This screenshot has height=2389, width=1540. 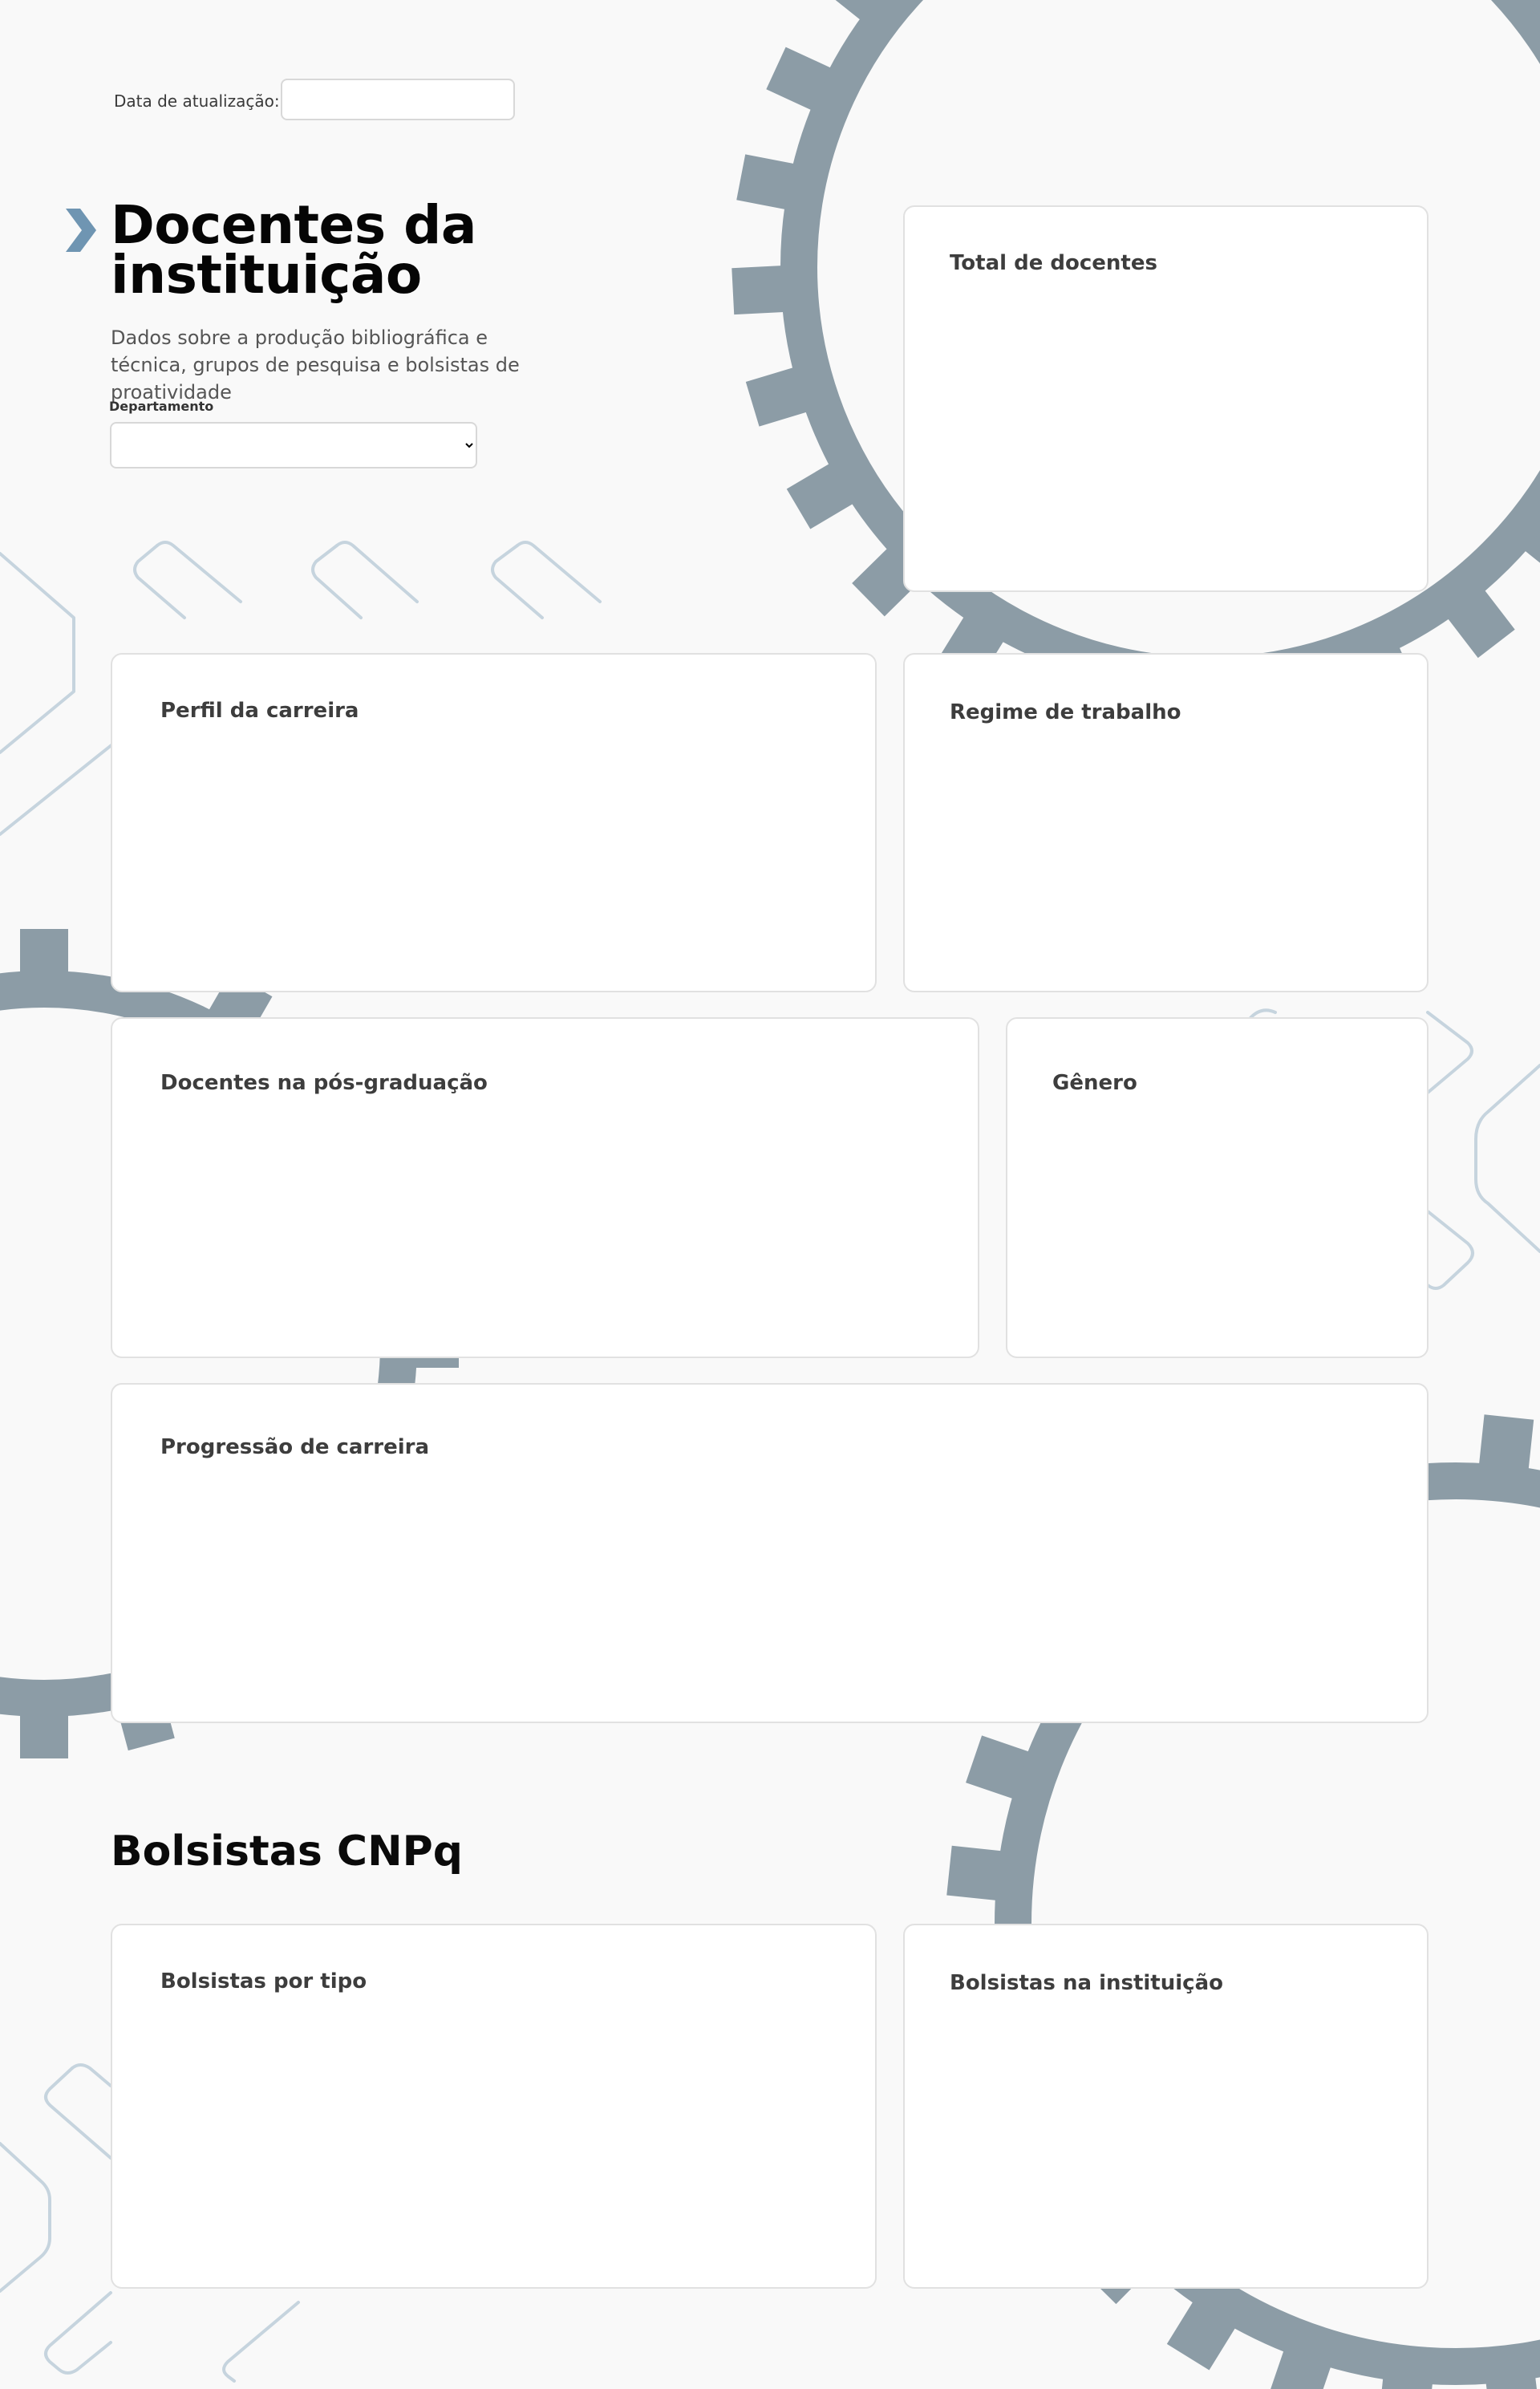 What do you see at coordinates (494, 823) in the screenshot?
I see `perfil-carreira-card: Perfil da carreira` at bounding box center [494, 823].